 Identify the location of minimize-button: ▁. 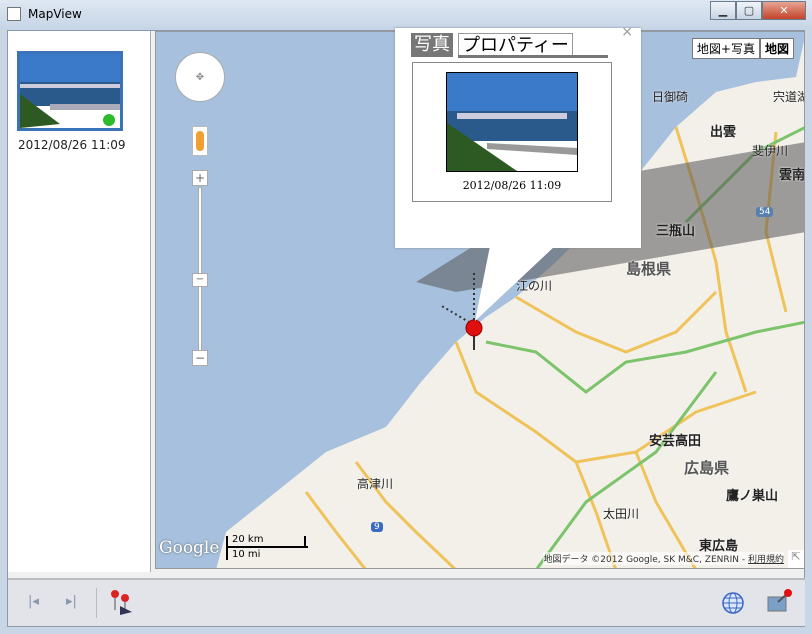
(723, 10).